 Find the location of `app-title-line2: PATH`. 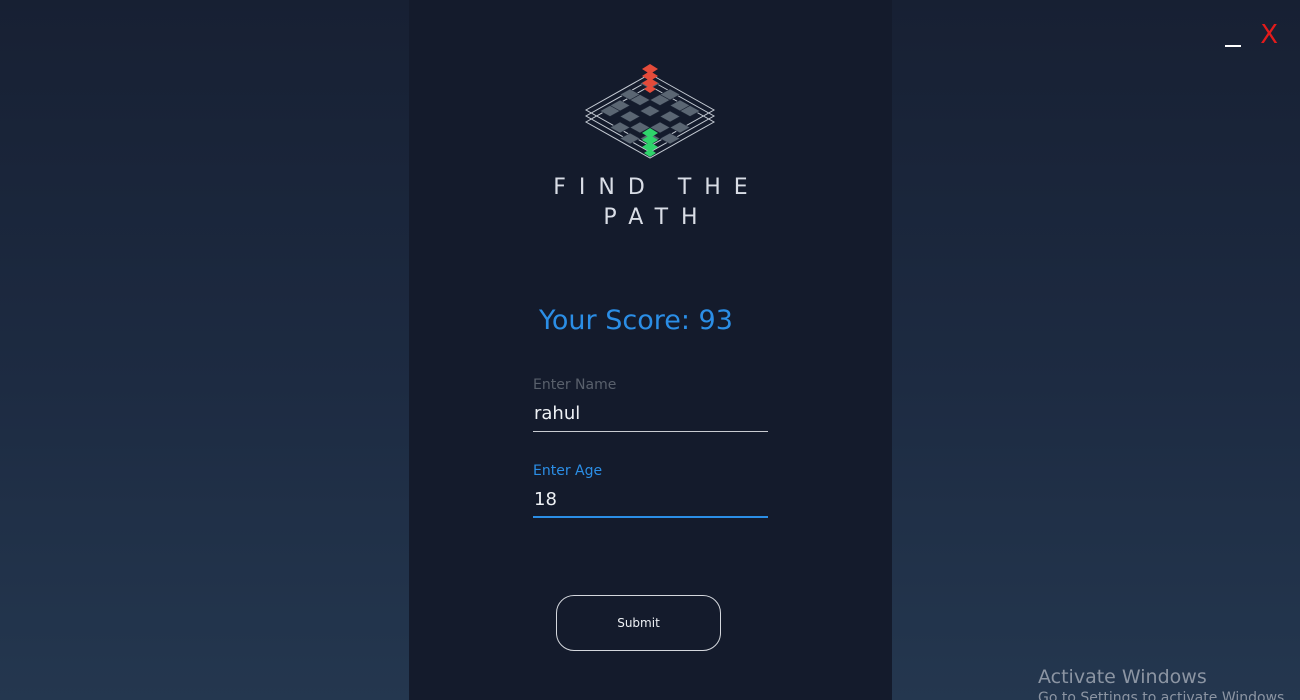

app-title-line2: PATH is located at coordinates (657, 217).